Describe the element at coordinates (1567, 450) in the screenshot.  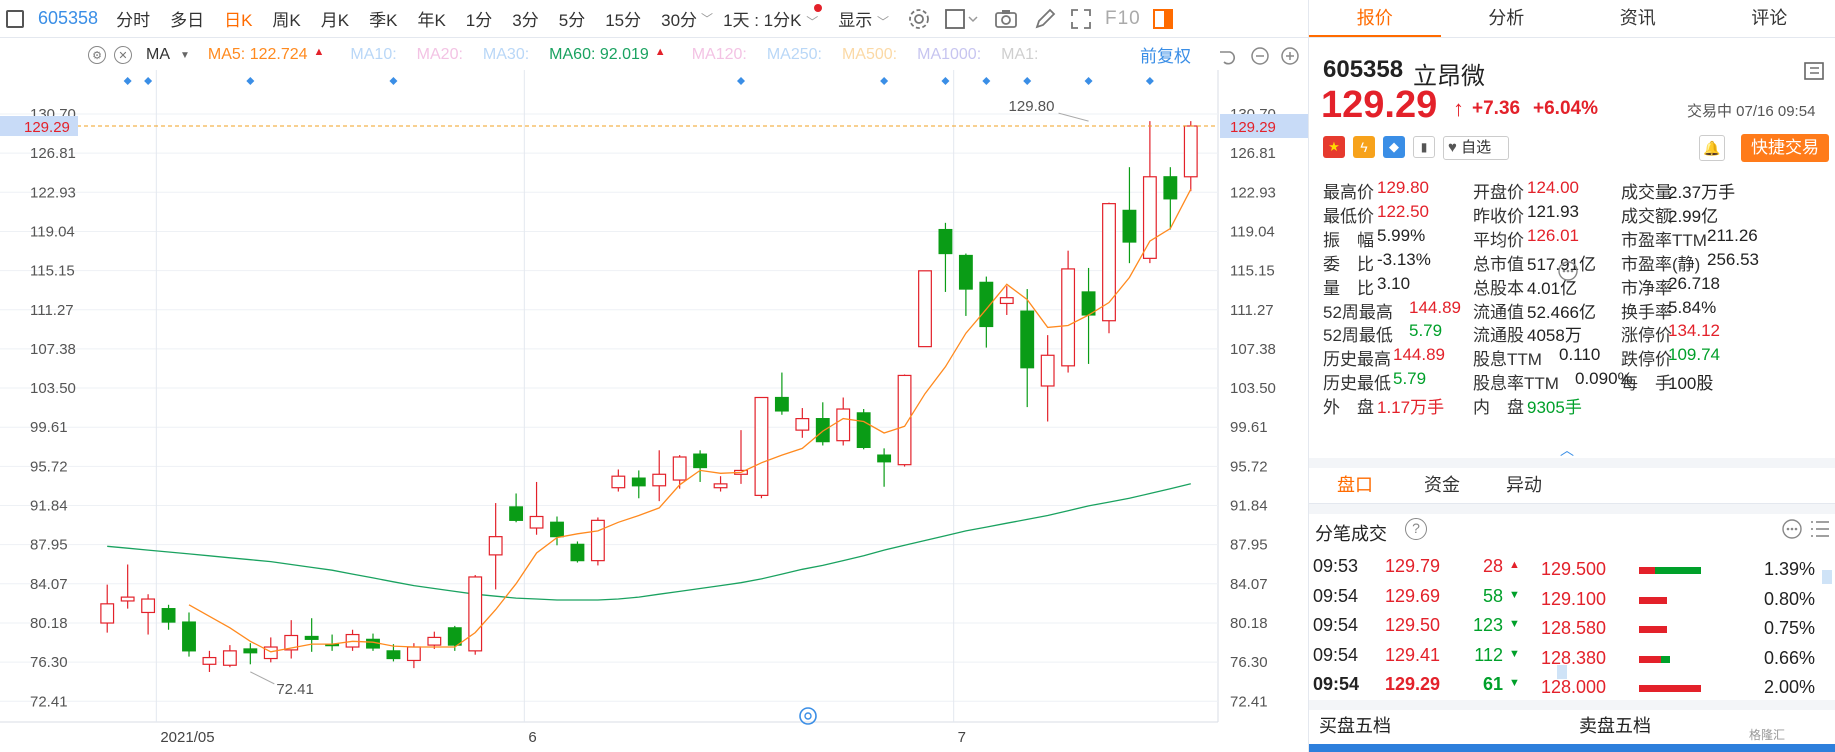
I see `collapse-chevron-icon: ︿` at that location.